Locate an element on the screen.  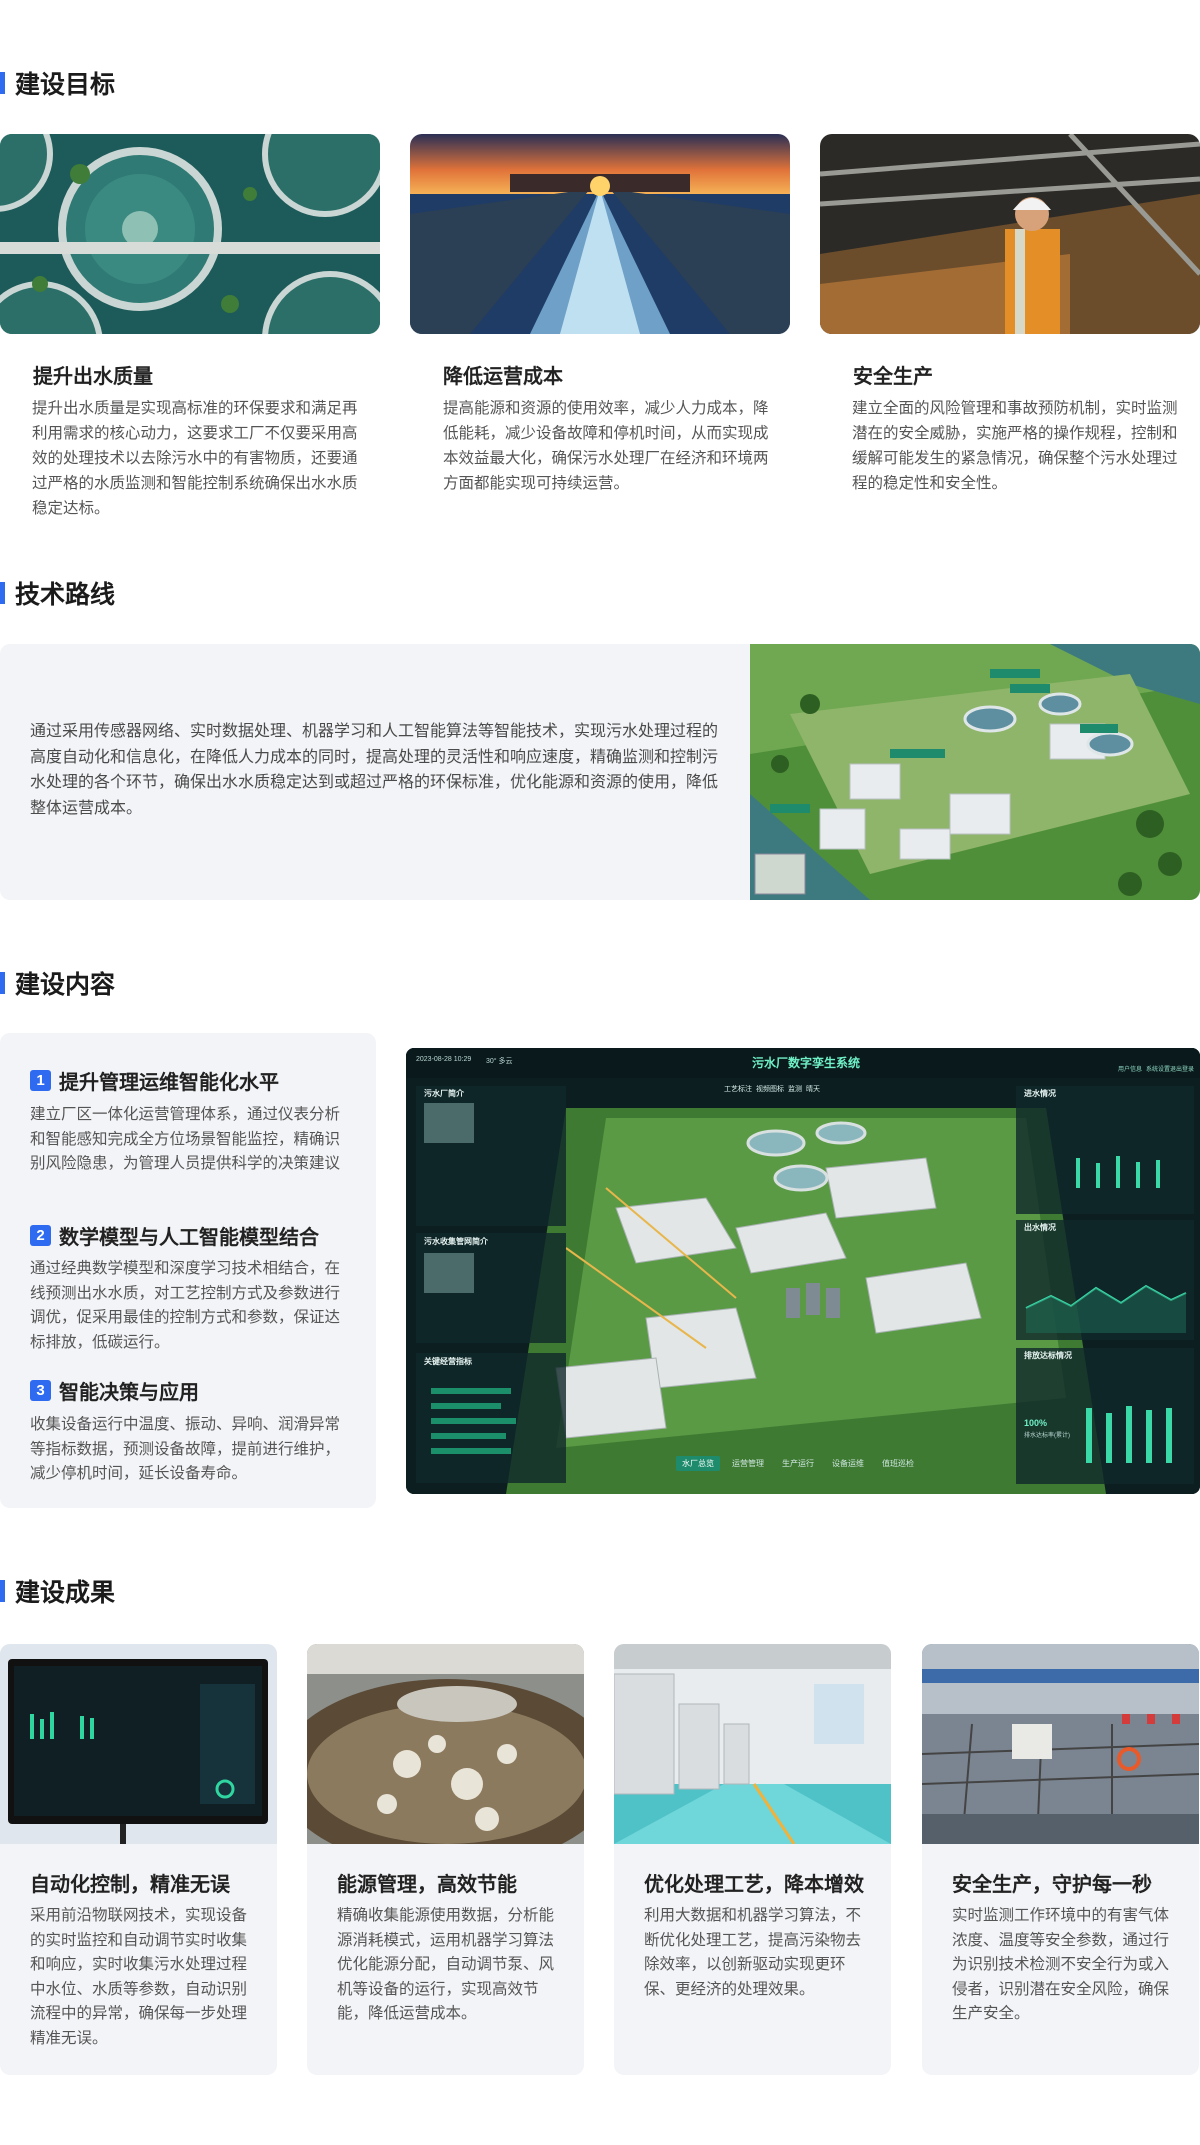
dashboard-tabs: 水厂总览 运营管理 生产运行 设备运维 值班巡检 is located at coordinates (798, 1463).